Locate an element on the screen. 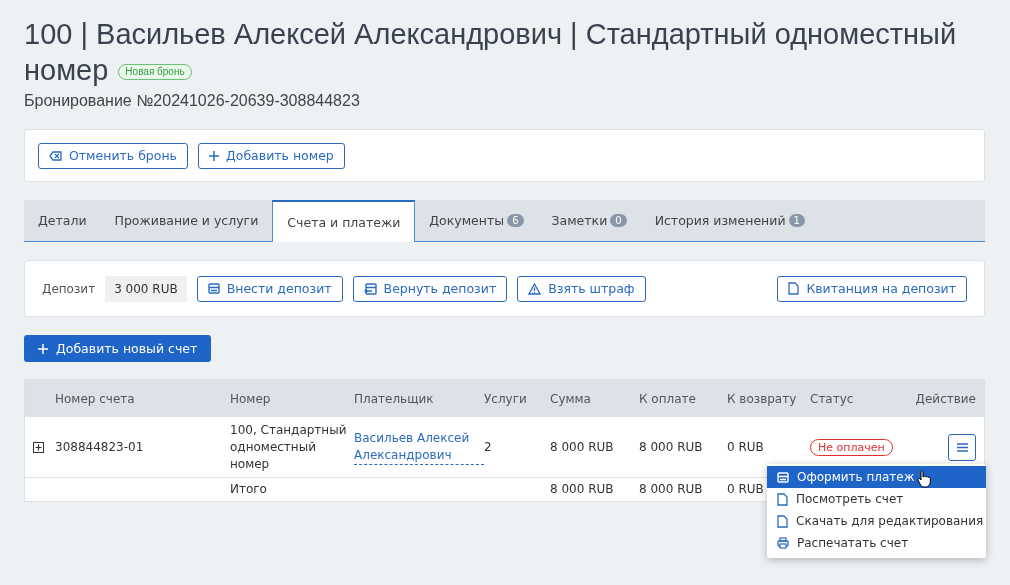  status-badge: Новая бронь is located at coordinates (155, 72).